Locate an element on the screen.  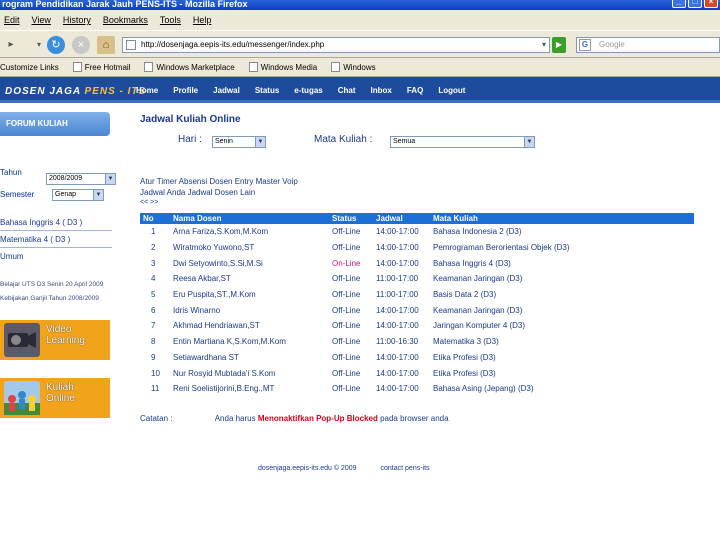
nav-faq: FAQ is located at coordinates (415, 90).